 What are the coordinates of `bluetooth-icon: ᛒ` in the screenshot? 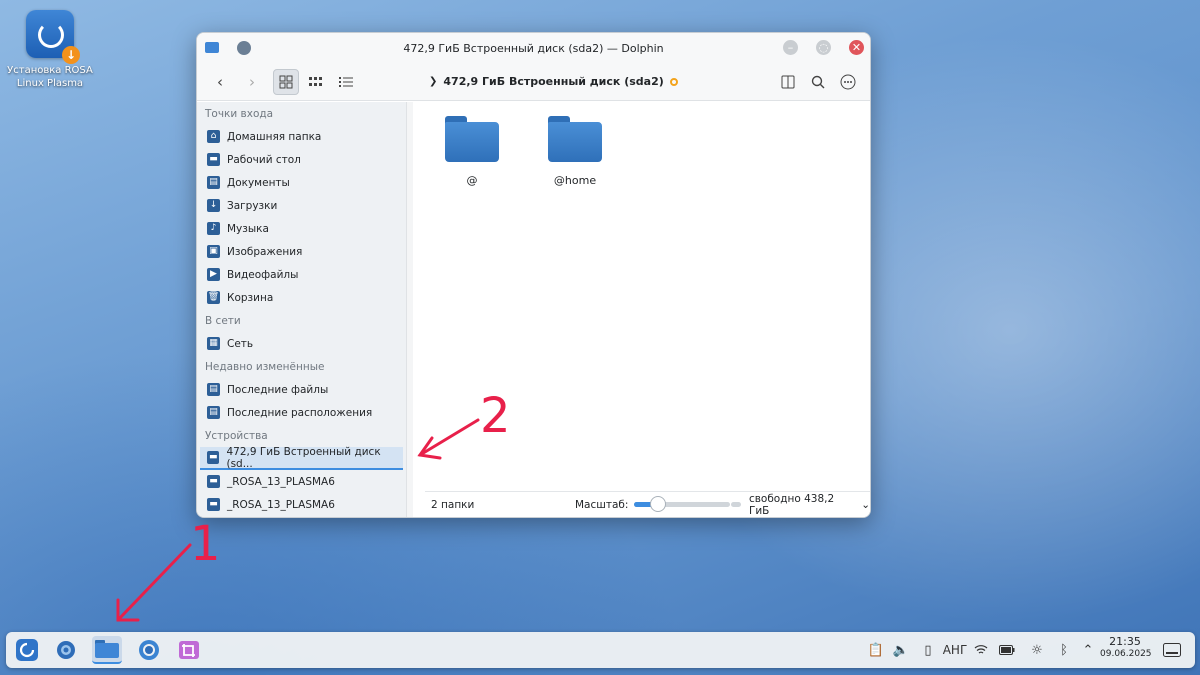 It's located at (1064, 650).